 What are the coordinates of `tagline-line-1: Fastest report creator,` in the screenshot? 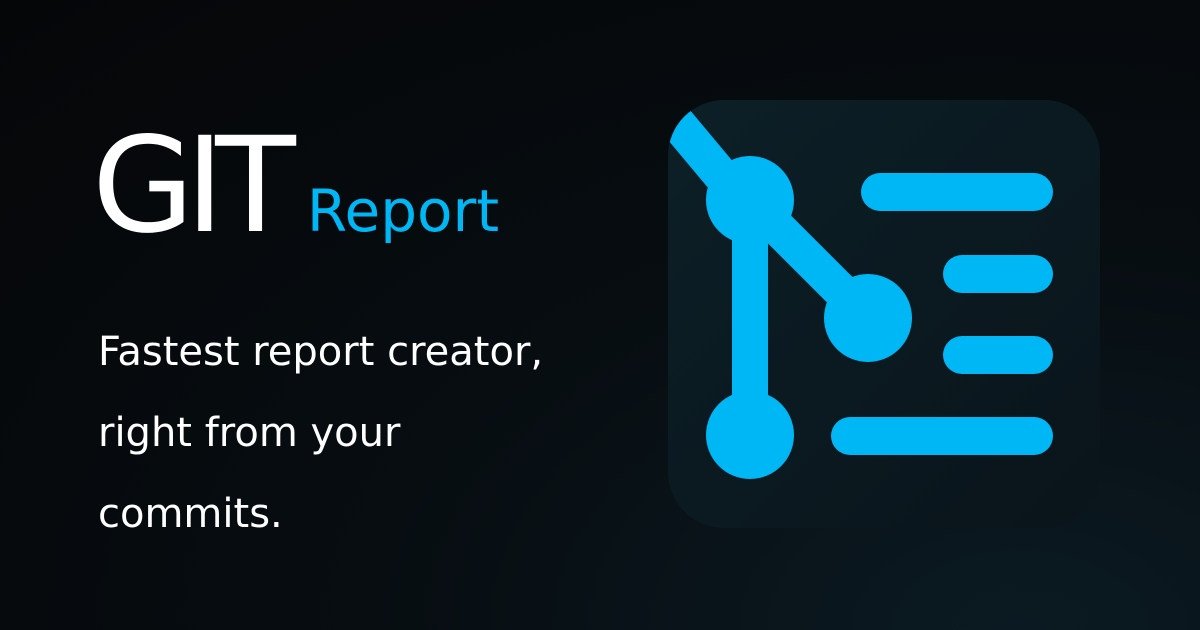 It's located at (321, 352).